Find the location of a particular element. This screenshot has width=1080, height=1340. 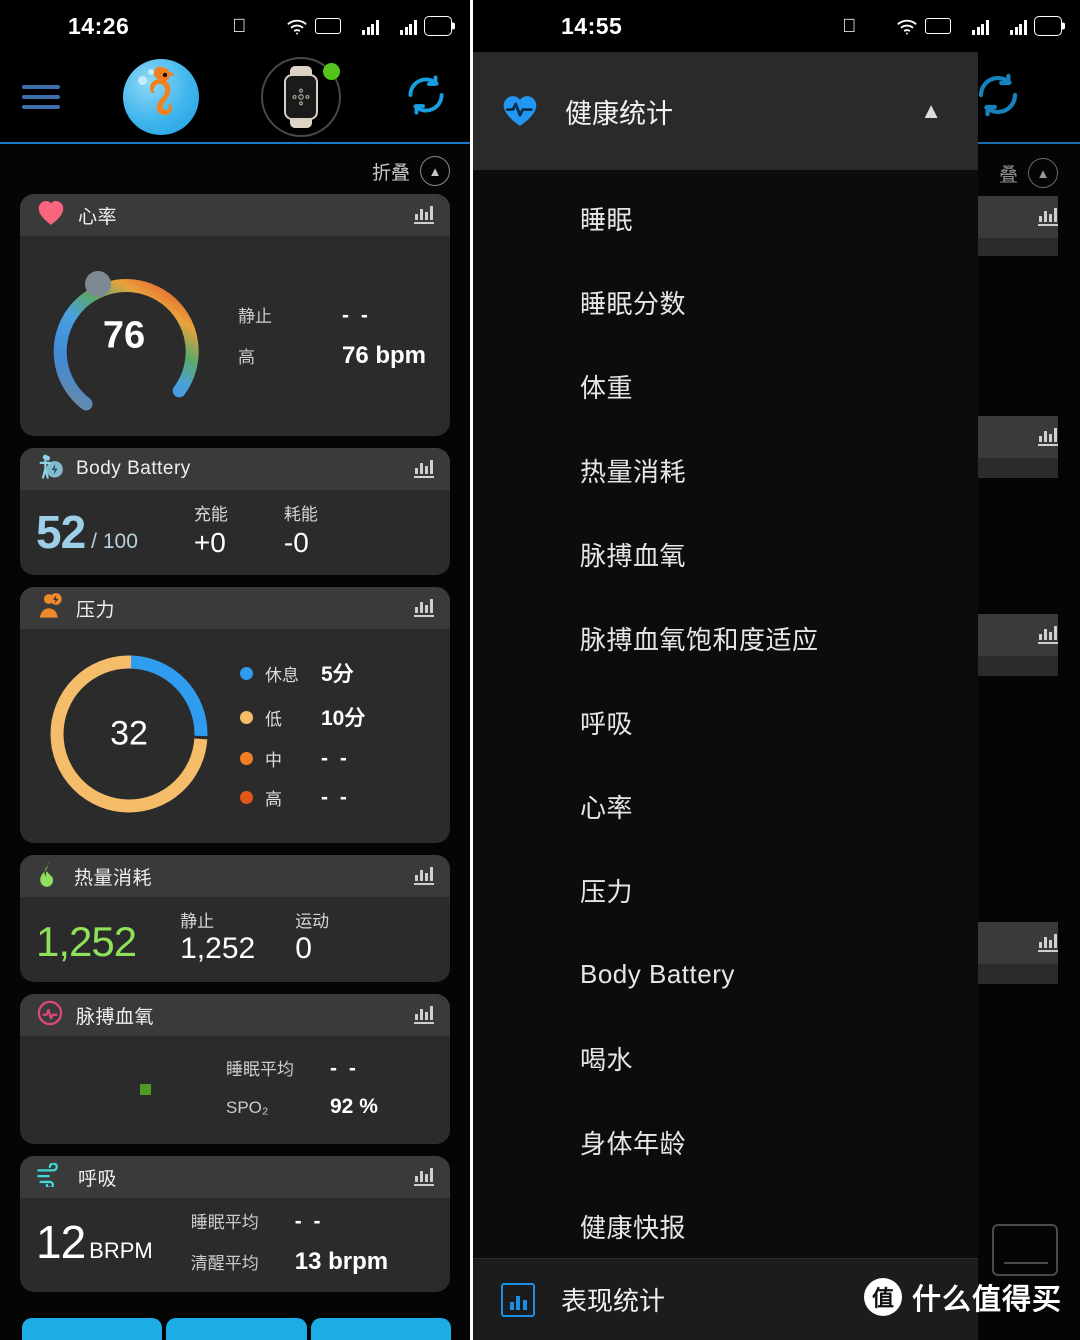

hd-label: HD is located at coordinates (935, 25).